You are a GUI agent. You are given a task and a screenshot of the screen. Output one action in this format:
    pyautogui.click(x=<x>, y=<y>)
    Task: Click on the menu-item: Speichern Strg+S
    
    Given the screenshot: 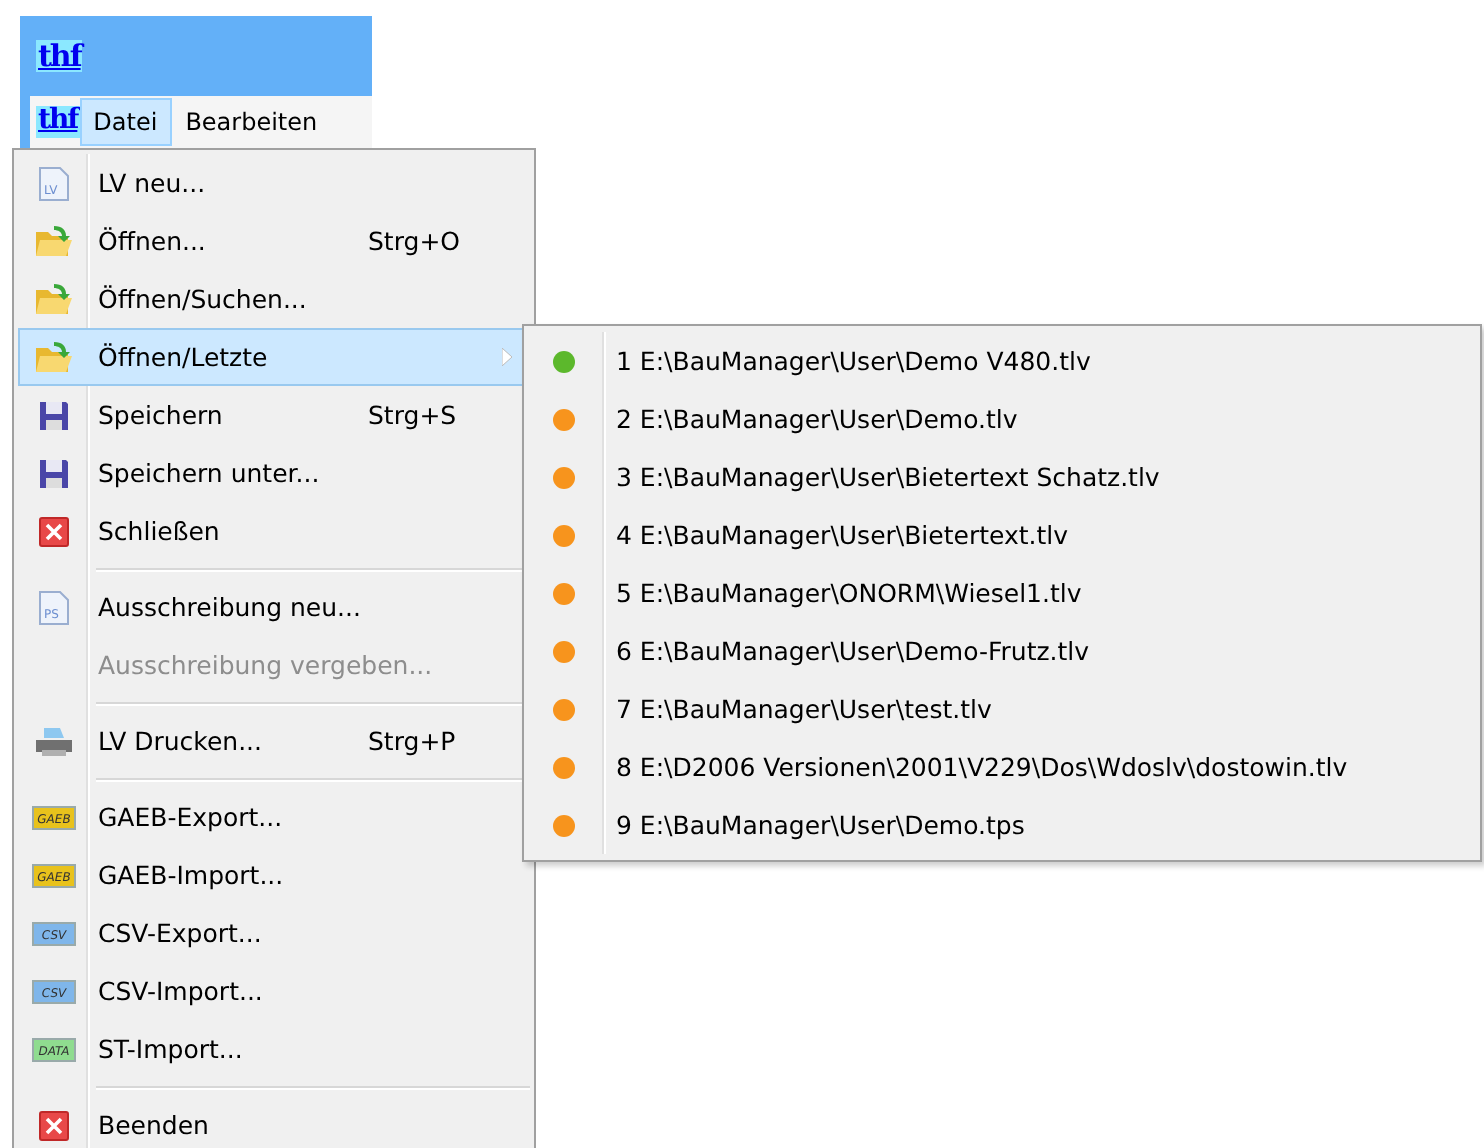 What is the action you would take?
    pyautogui.click(x=274, y=415)
    